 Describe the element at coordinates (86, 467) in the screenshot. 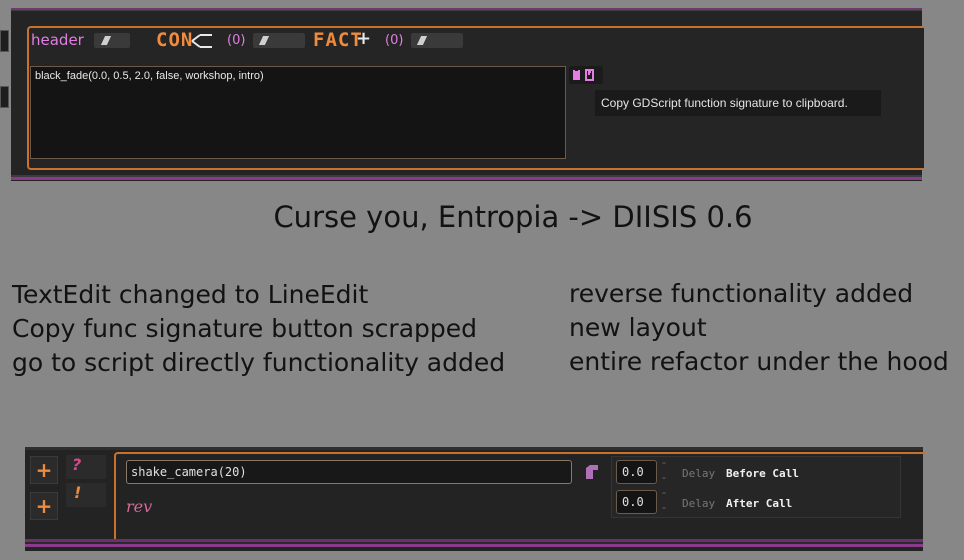

I see `random-tile: ?` at that location.